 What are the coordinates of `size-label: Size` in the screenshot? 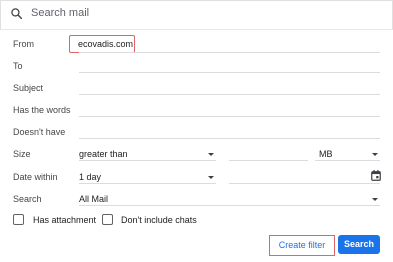 It's located at (22, 154).